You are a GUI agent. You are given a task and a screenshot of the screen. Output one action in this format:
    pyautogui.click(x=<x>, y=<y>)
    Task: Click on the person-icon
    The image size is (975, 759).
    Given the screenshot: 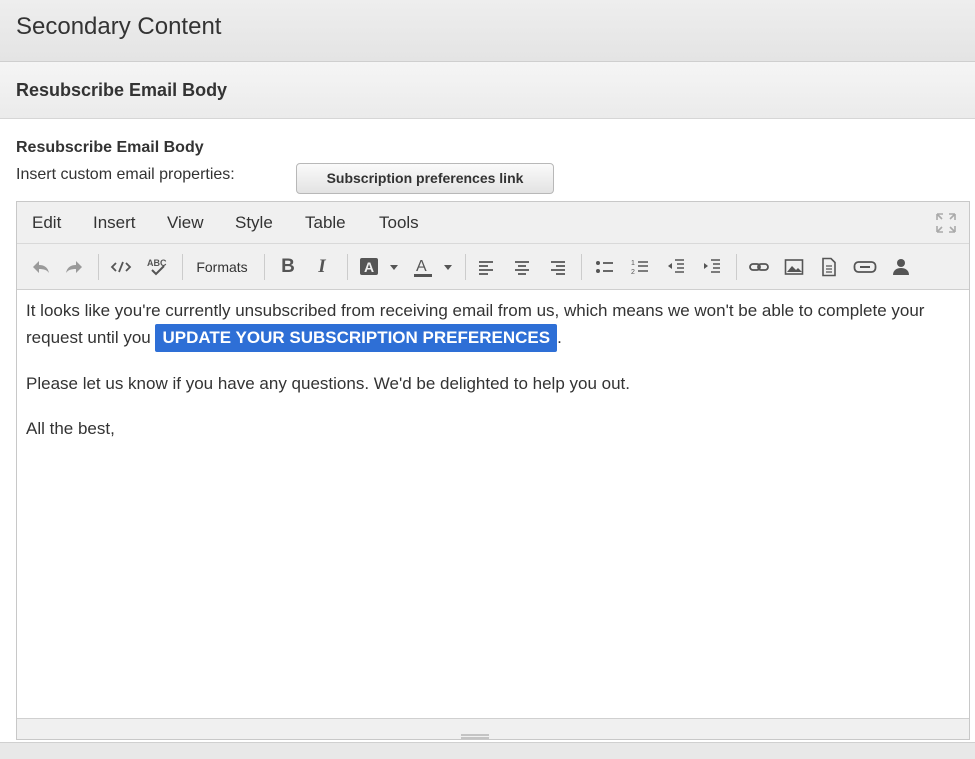 What is the action you would take?
    pyautogui.click(x=901, y=267)
    